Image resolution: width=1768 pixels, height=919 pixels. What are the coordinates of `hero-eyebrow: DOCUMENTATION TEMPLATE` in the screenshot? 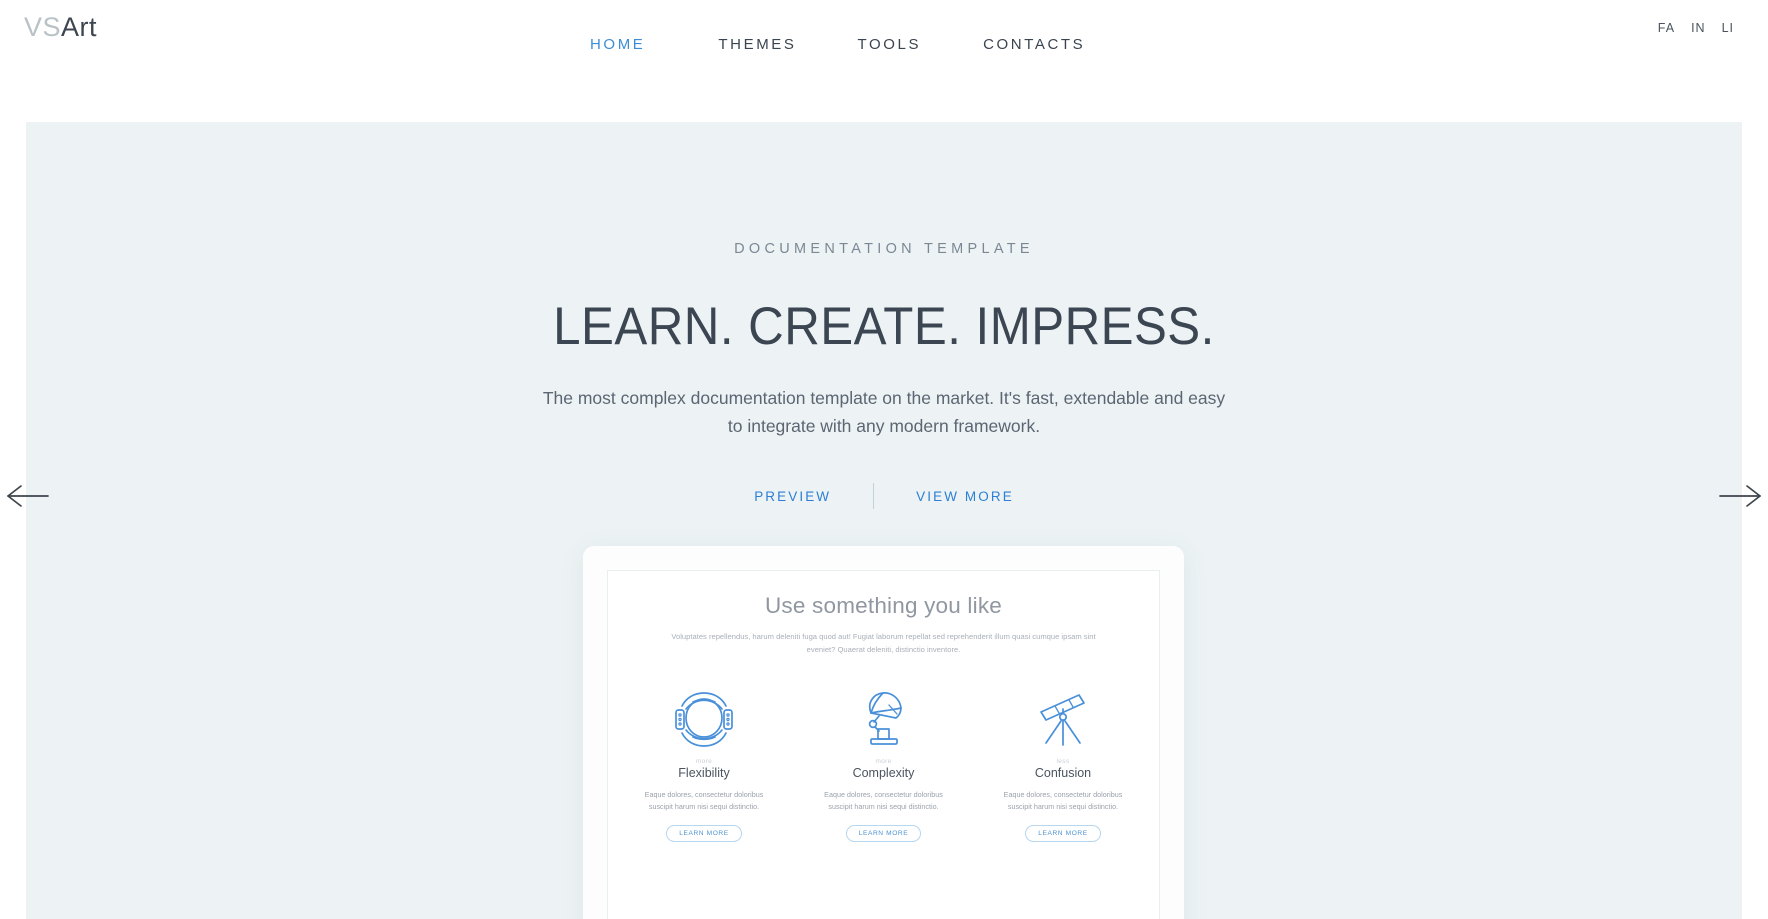 It's located at (884, 249).